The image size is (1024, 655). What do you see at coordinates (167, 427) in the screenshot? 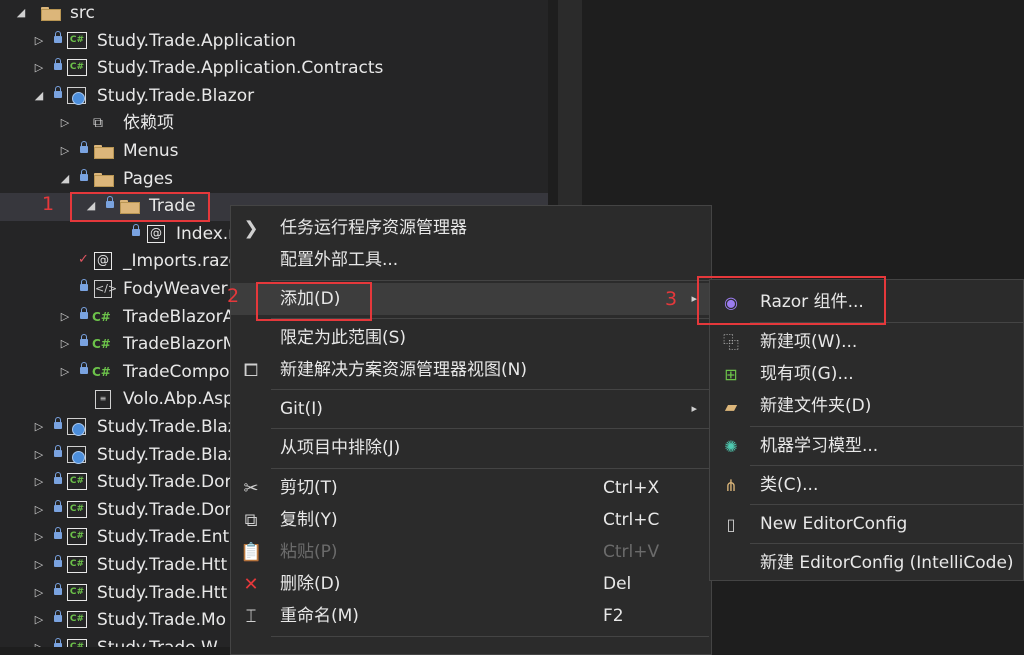
I see `tree-item-label: Study.Trade.Blaz` at bounding box center [167, 427].